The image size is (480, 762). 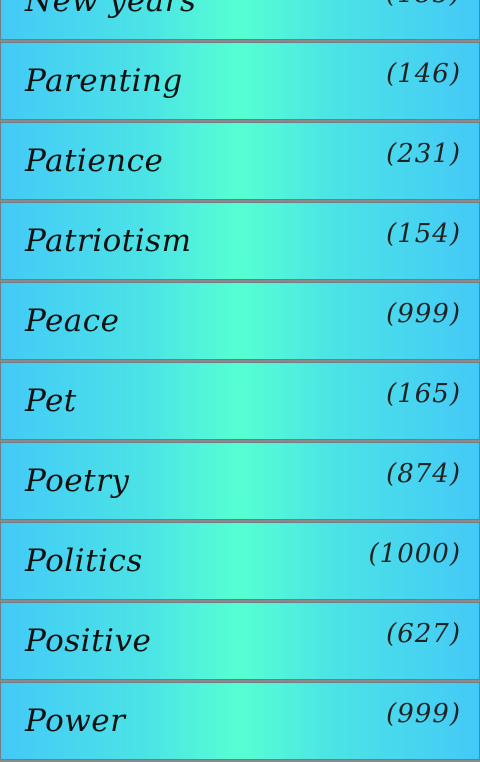 What do you see at coordinates (240, 161) in the screenshot?
I see `category-row-patience: Patience (231)` at bounding box center [240, 161].